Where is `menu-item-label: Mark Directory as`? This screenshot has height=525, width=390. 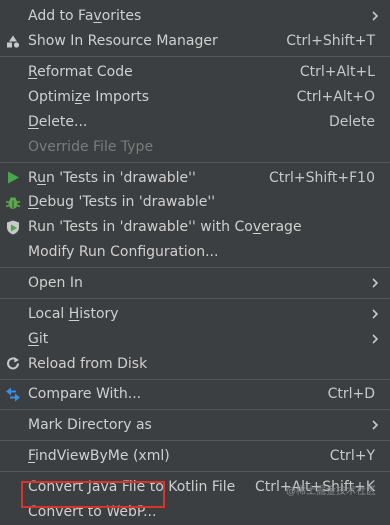
menu-item-label: Mark Directory as is located at coordinates (90, 425).